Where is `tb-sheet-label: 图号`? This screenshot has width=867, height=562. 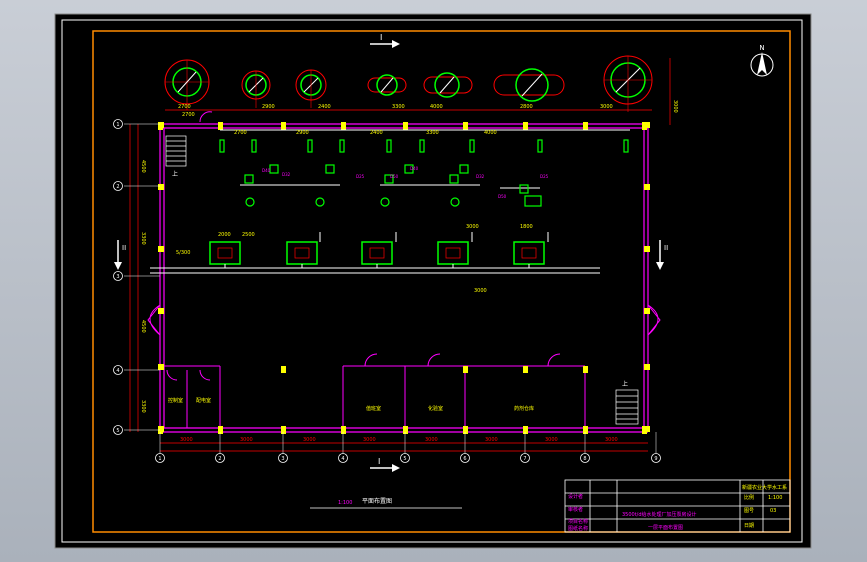
tb-sheet-label: 图号 is located at coordinates (749, 511).